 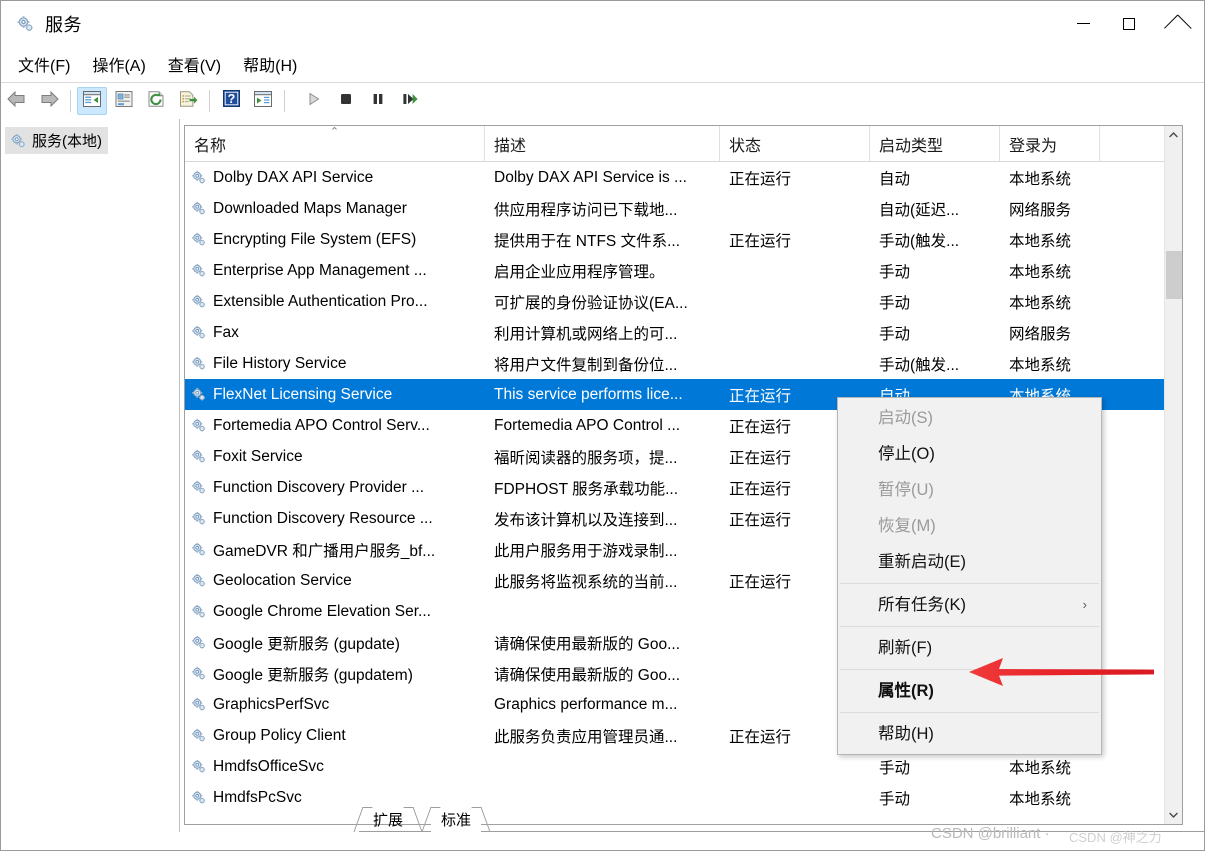 I want to click on column-header-logon: 登录为, so click(x=1050, y=143).